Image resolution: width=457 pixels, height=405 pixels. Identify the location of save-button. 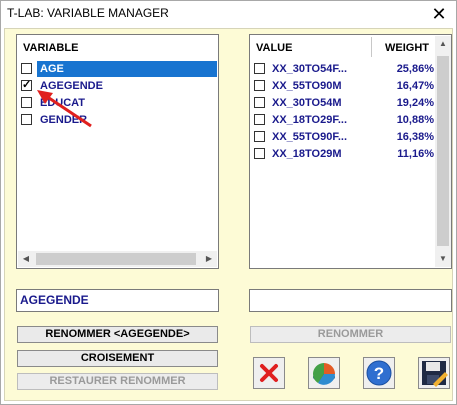
(434, 373).